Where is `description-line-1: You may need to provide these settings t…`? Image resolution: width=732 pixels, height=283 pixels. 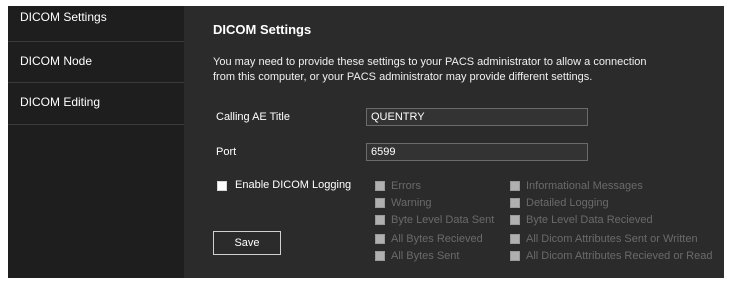
description-line-1: You may need to provide these settings t… is located at coordinates (430, 62).